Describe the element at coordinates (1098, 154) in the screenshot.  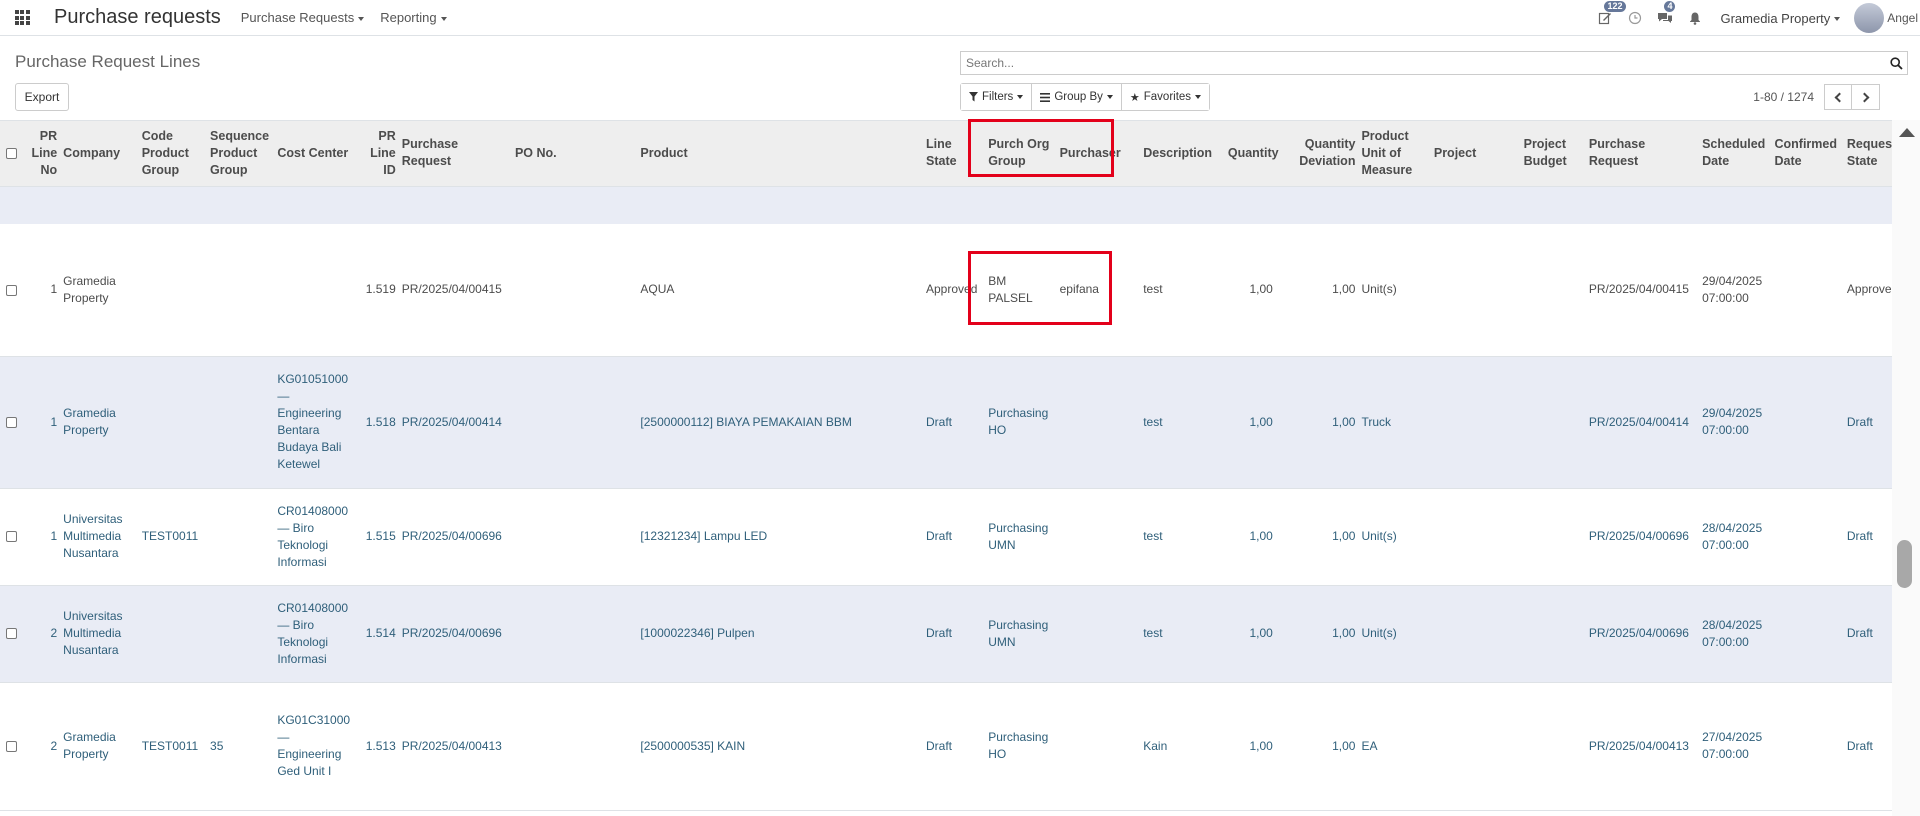
I see `column-header: Purchaser` at that location.